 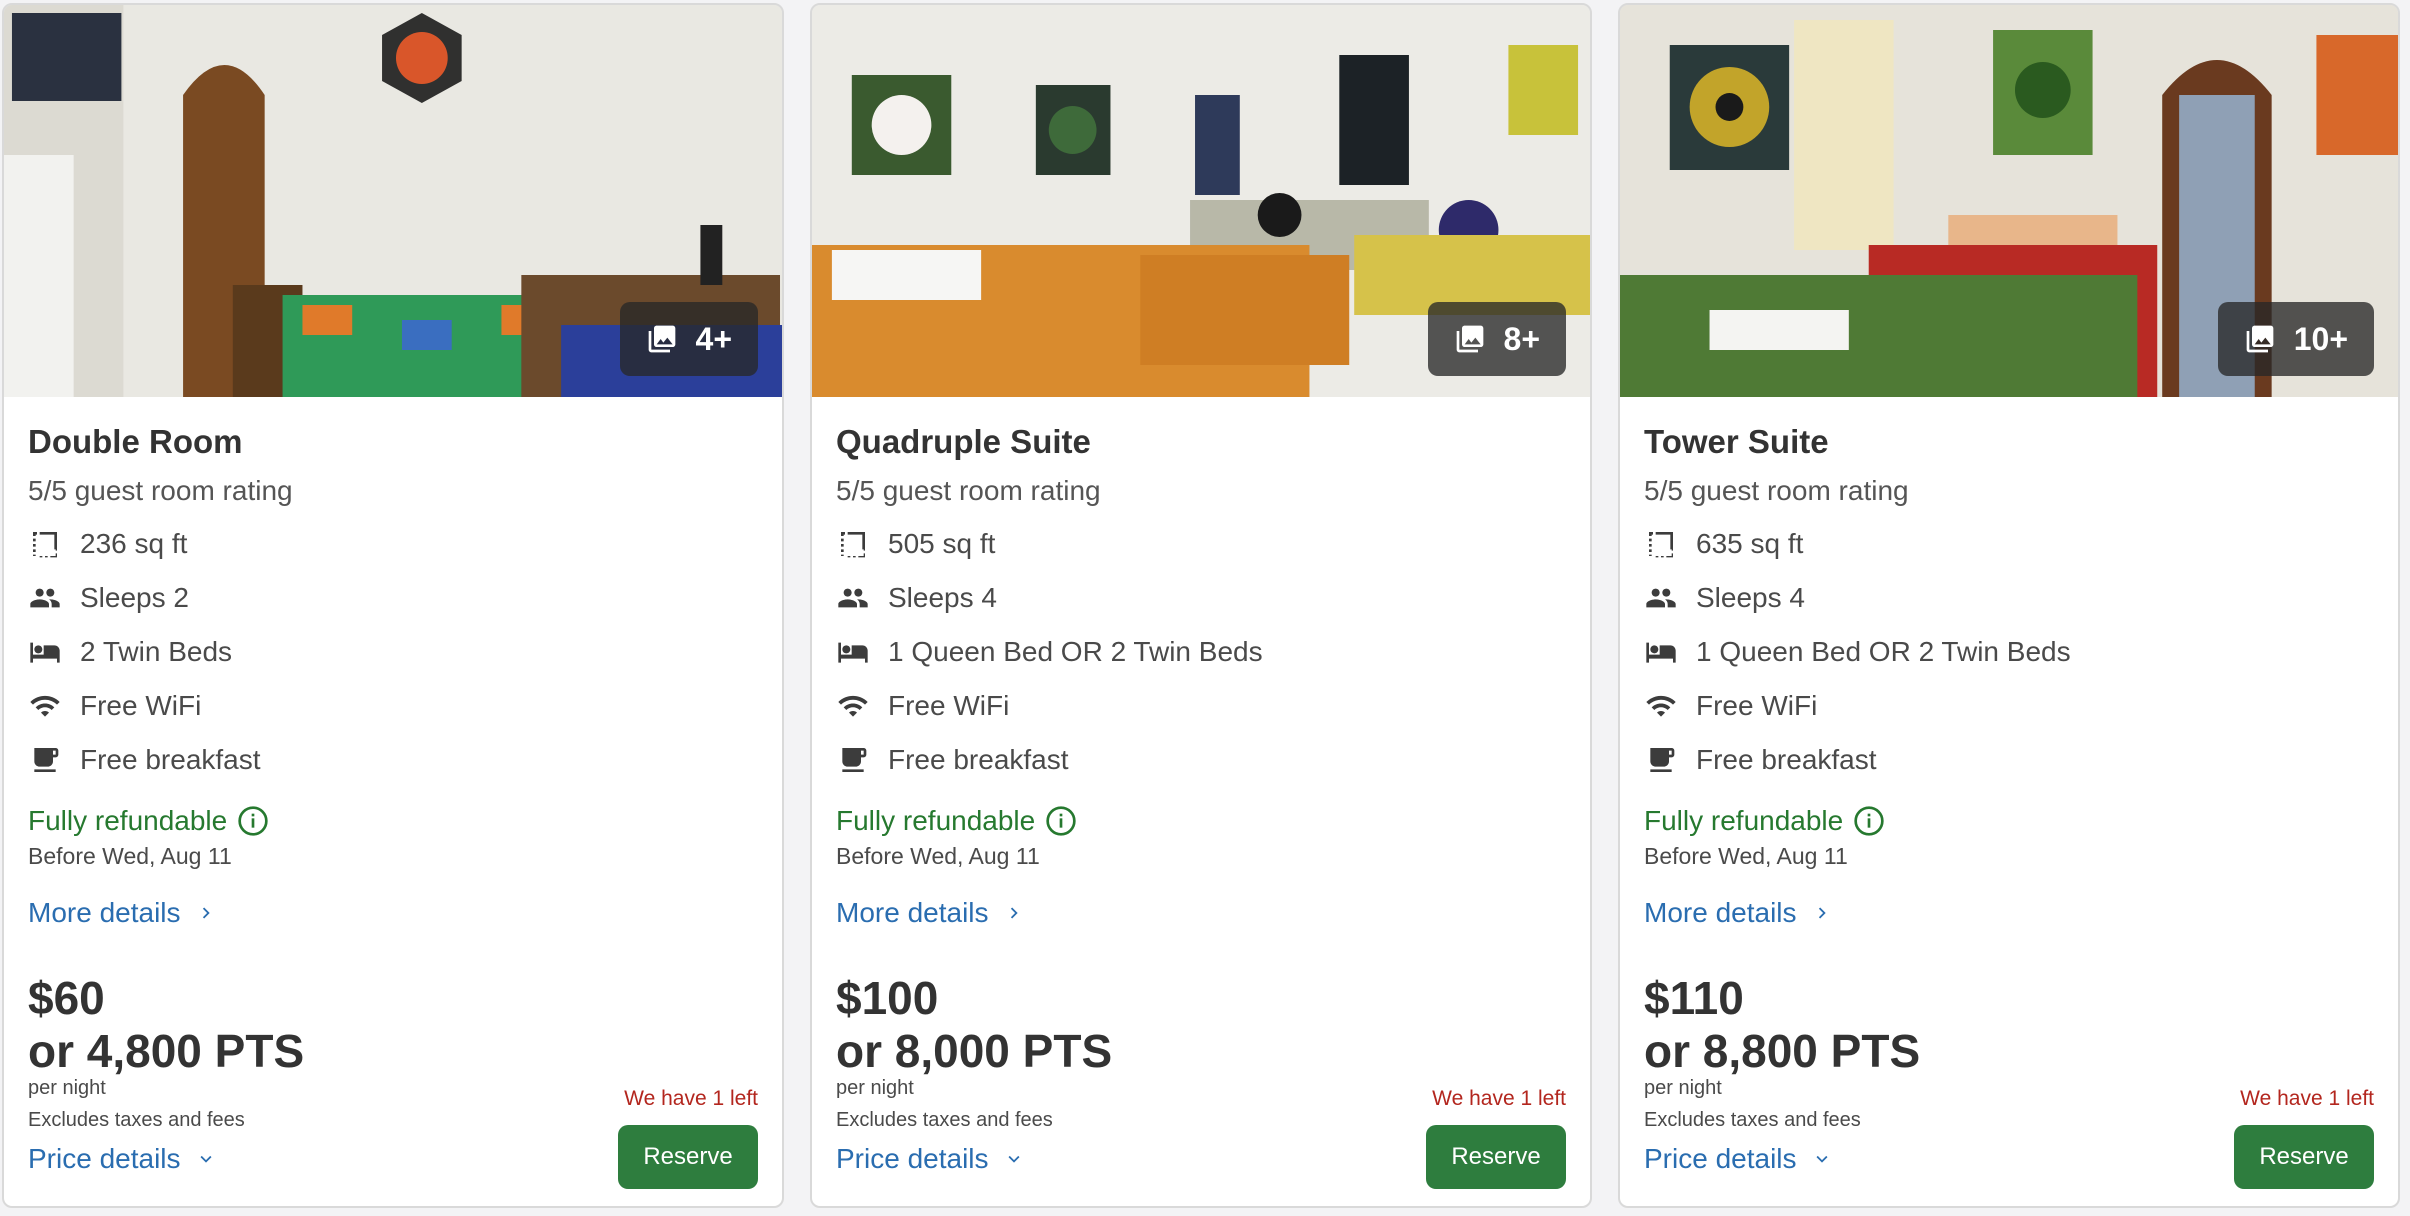 I want to click on room-name: Double Room, so click(x=135, y=441).